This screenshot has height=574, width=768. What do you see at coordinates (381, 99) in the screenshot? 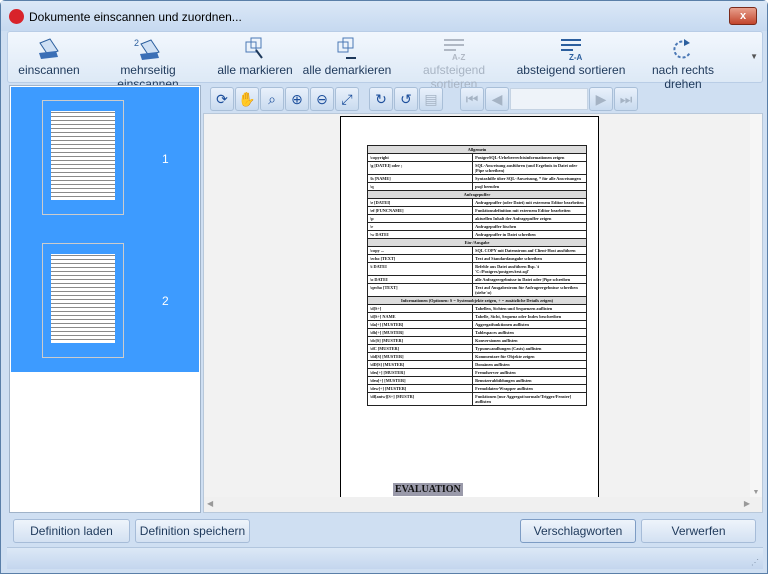
I see `rotate-right-icon: ↻` at bounding box center [381, 99].